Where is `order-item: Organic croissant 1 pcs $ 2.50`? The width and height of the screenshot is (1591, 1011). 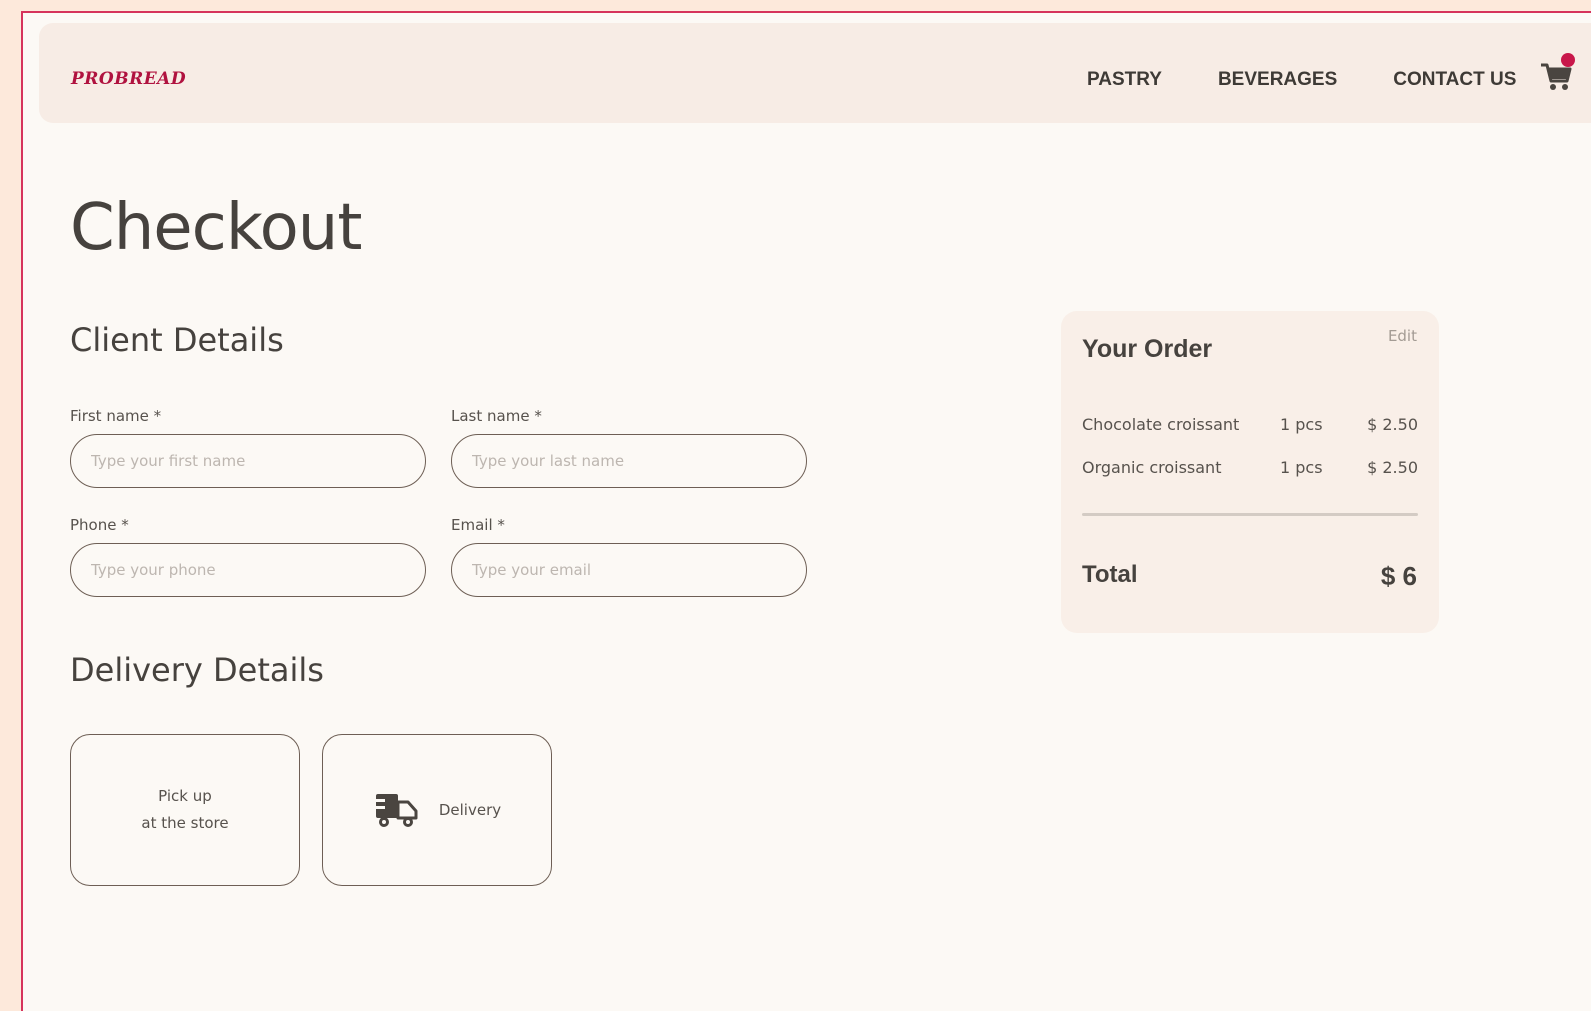 order-item: Organic croissant 1 pcs $ 2.50 is located at coordinates (1250, 469).